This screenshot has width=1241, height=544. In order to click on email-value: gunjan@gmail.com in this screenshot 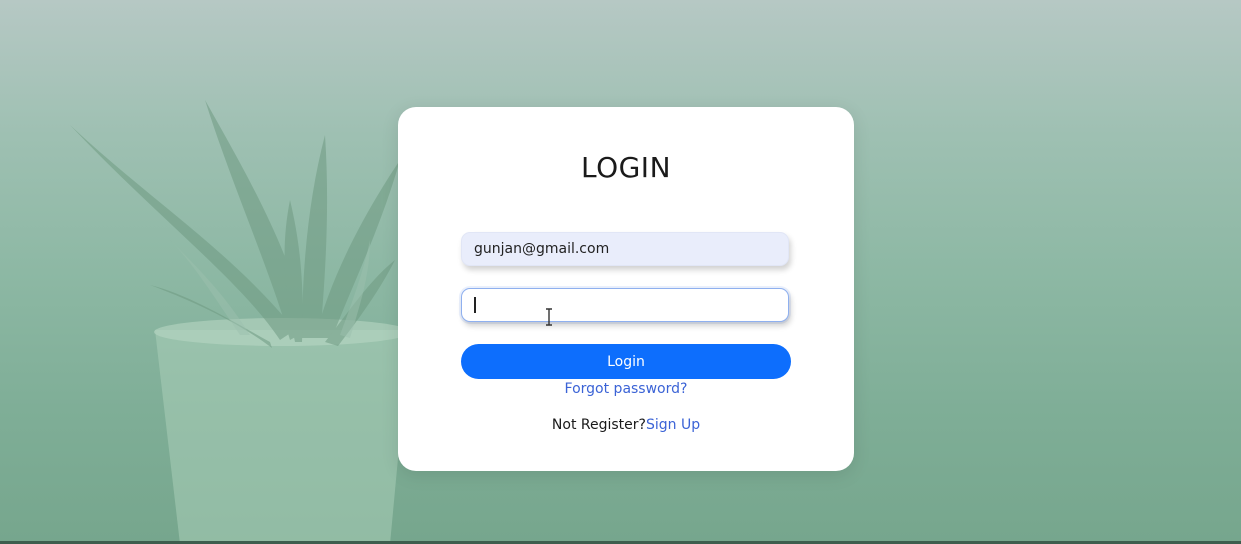, I will do `click(542, 249)`.